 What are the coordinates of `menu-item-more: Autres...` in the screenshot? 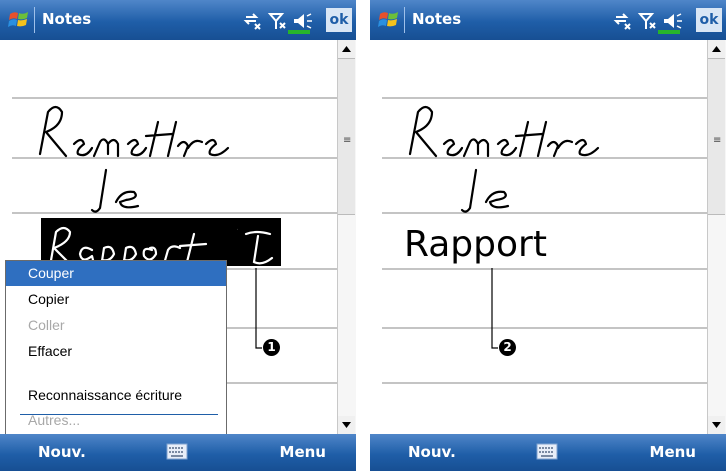 It's located at (54, 420).